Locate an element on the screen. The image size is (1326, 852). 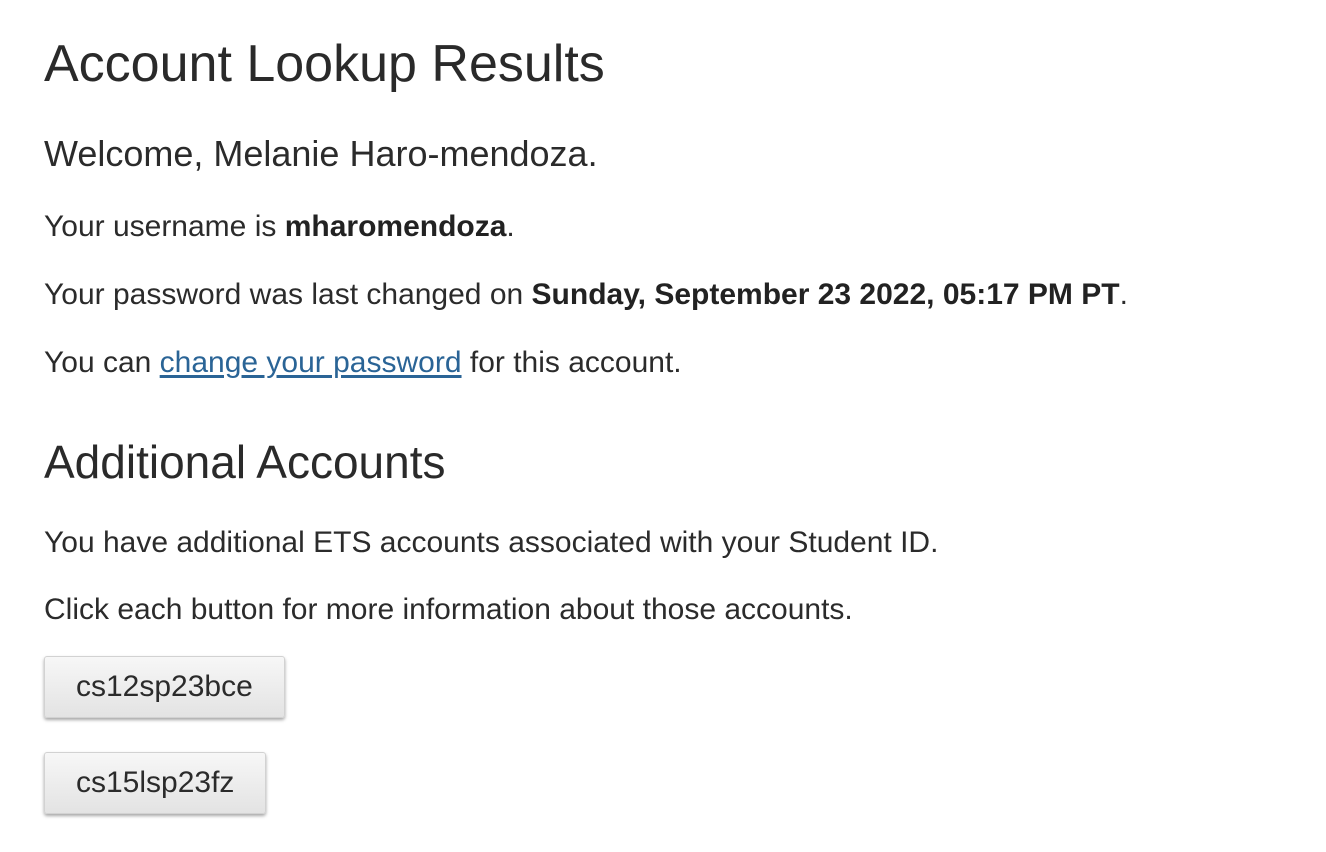
additional-accounts-heading: Additional Accounts is located at coordinates (245, 462).